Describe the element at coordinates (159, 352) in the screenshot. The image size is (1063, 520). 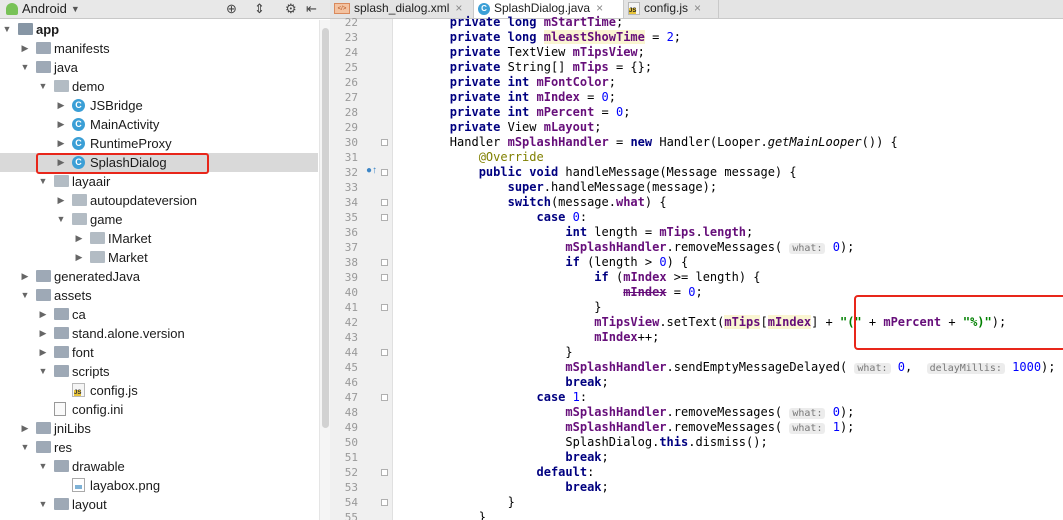
I see `tree-item: ▶ font` at that location.